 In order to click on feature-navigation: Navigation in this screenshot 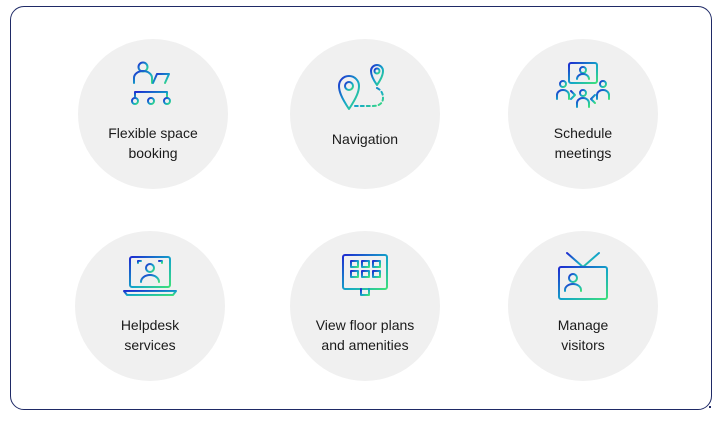, I will do `click(365, 114)`.